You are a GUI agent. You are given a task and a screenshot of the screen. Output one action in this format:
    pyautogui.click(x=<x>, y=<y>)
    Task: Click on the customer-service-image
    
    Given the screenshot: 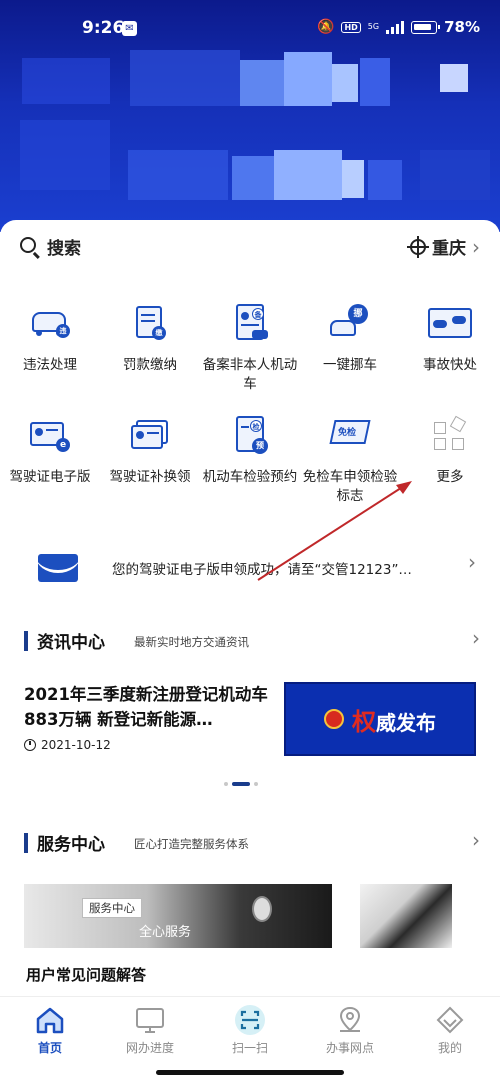 What is the action you would take?
    pyautogui.click(x=406, y=916)
    